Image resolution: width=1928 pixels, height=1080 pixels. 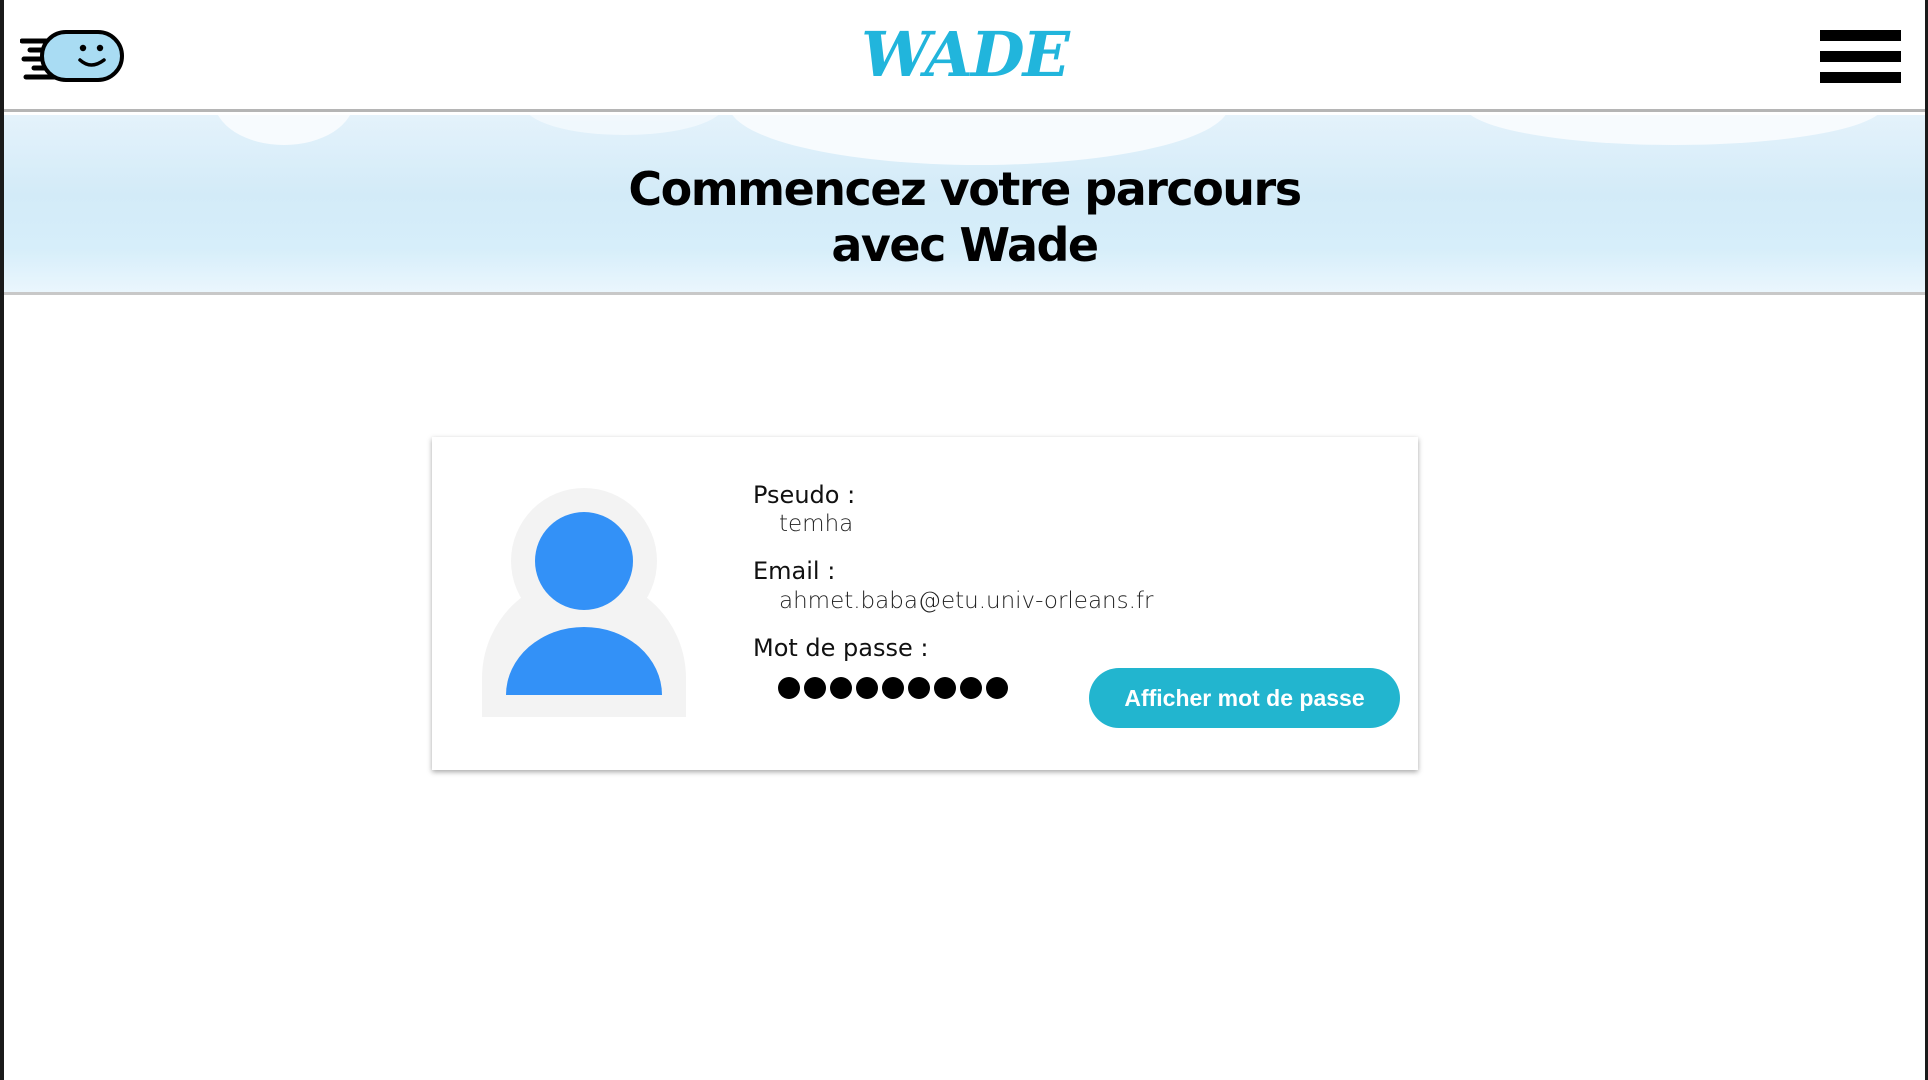 I want to click on show-password-button: Afficher mot de passe, so click(x=1244, y=698).